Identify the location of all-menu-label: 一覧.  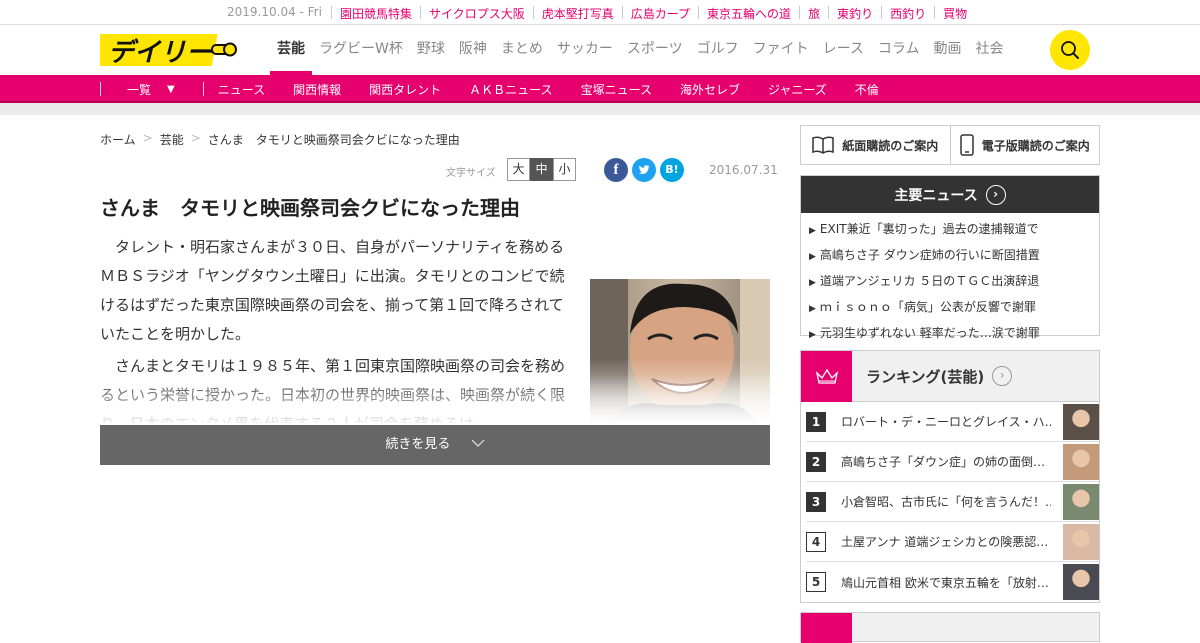
(139, 89).